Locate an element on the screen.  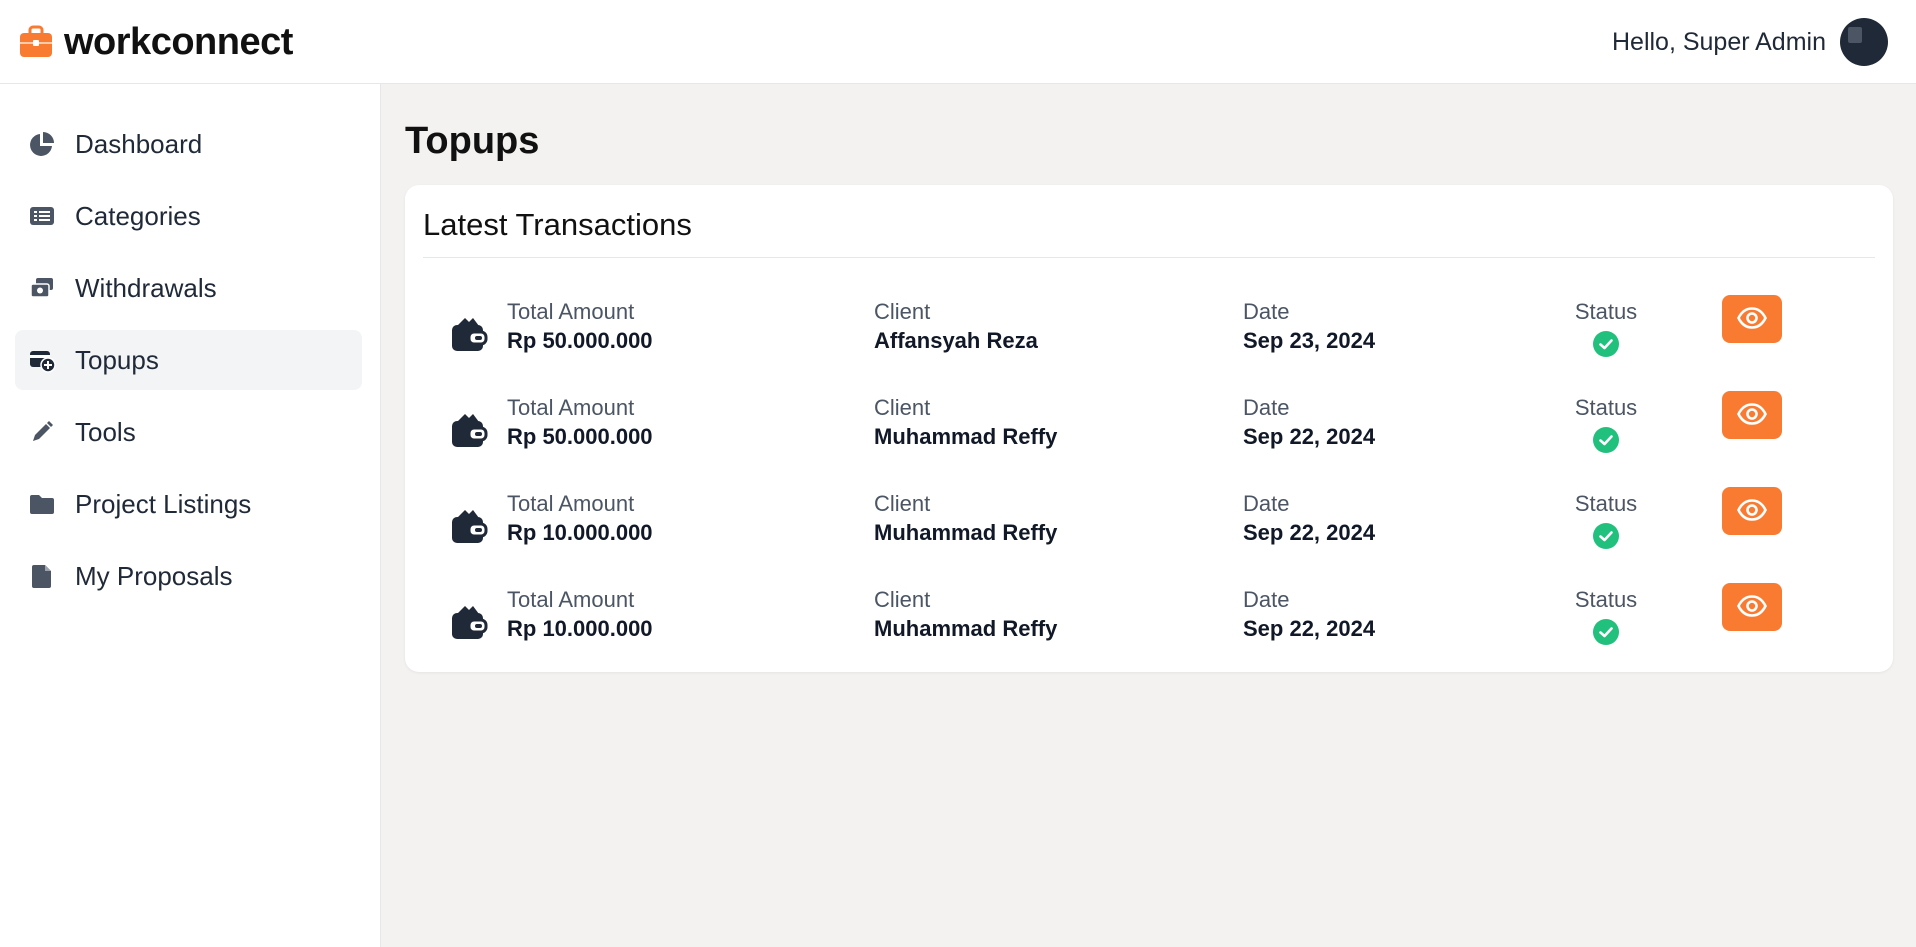
card-title: Latest Transactions is located at coordinates (557, 224).